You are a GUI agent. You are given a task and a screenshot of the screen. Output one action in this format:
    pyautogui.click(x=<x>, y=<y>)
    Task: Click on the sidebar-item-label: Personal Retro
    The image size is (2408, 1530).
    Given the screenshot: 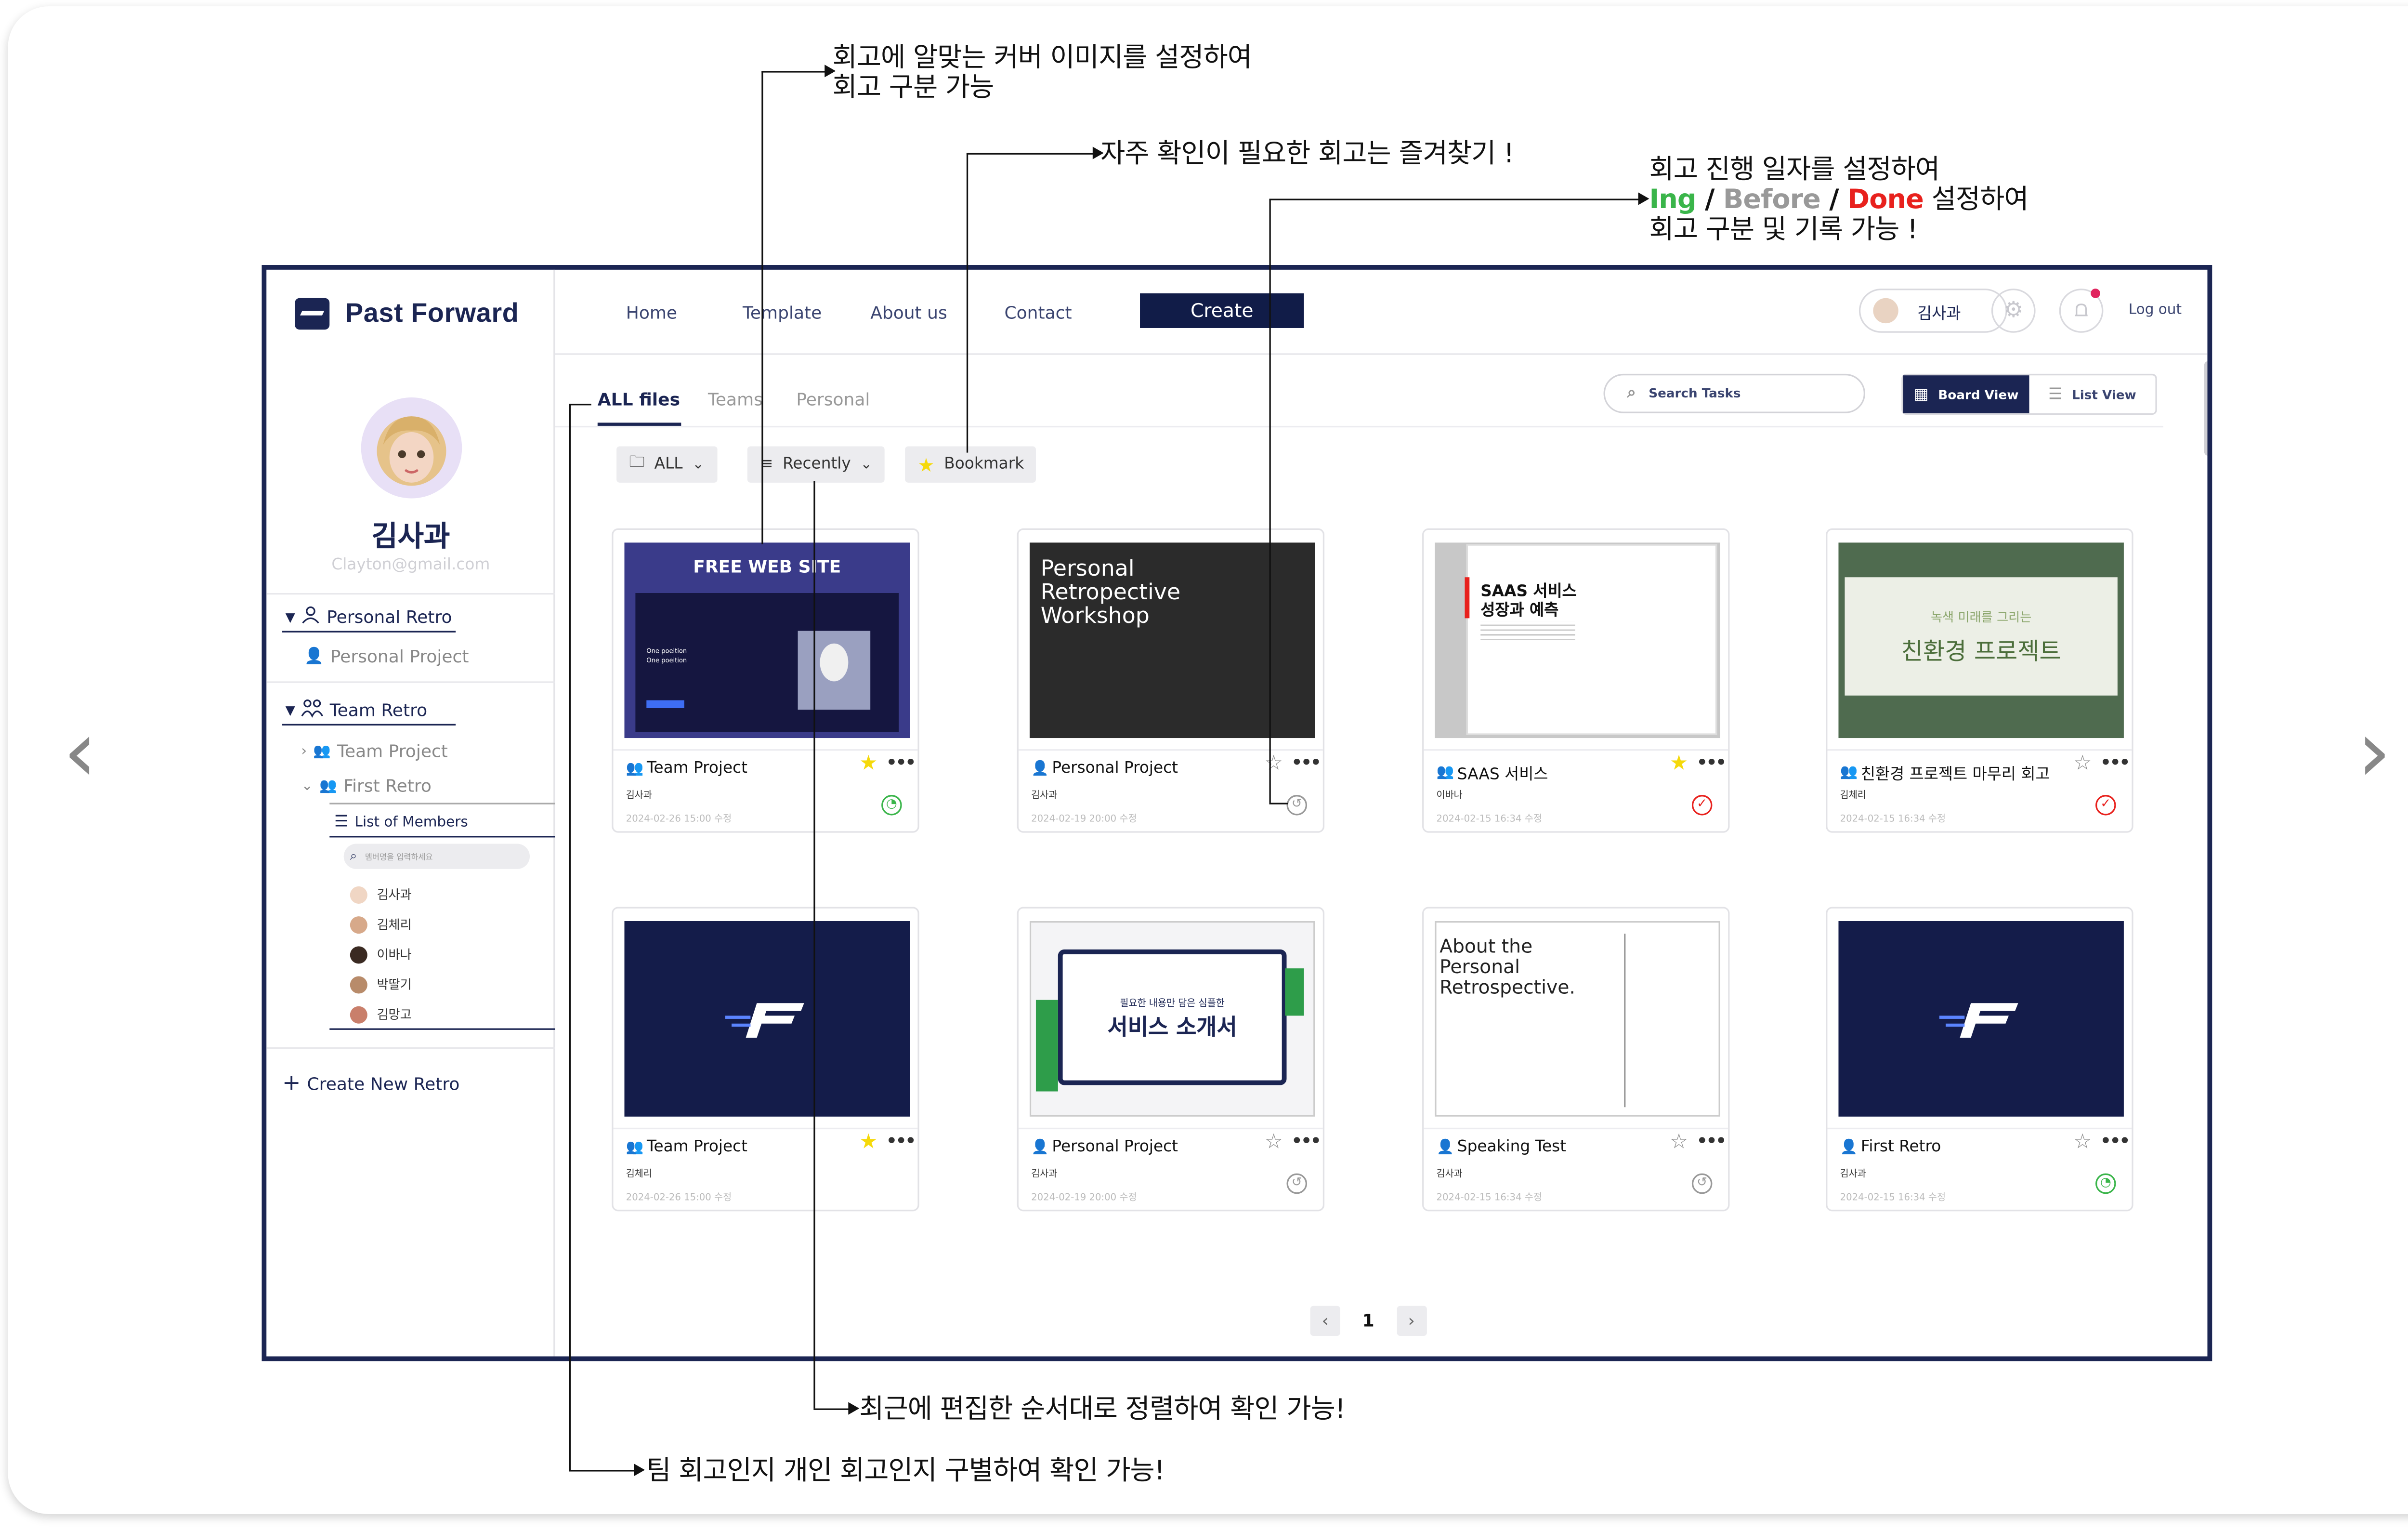 What is the action you would take?
    pyautogui.click(x=389, y=617)
    